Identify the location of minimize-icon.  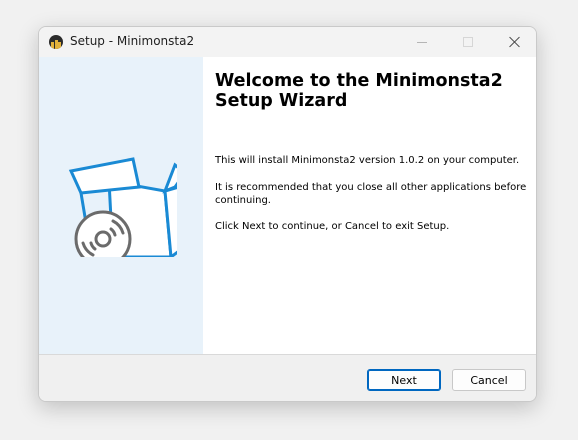
(422, 42).